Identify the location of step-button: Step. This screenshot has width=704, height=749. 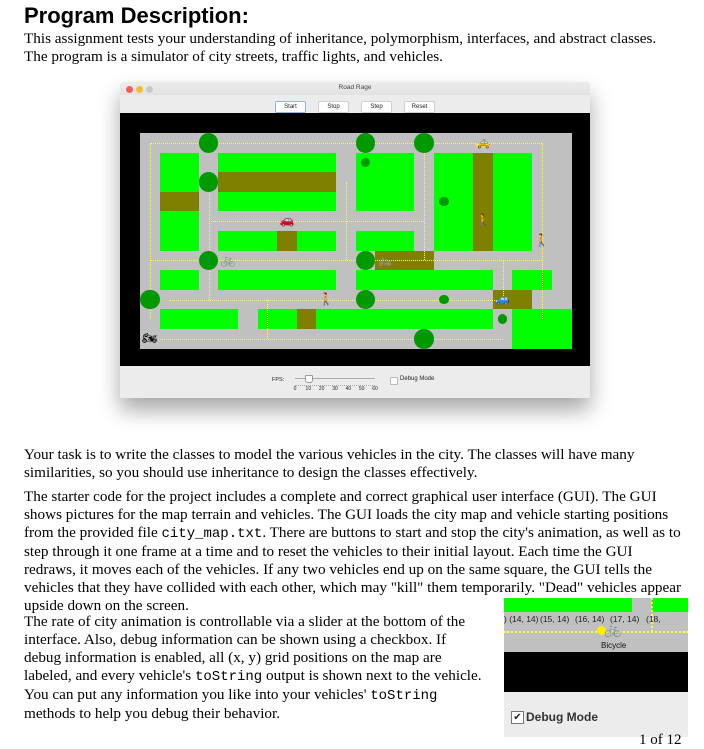
(376, 107).